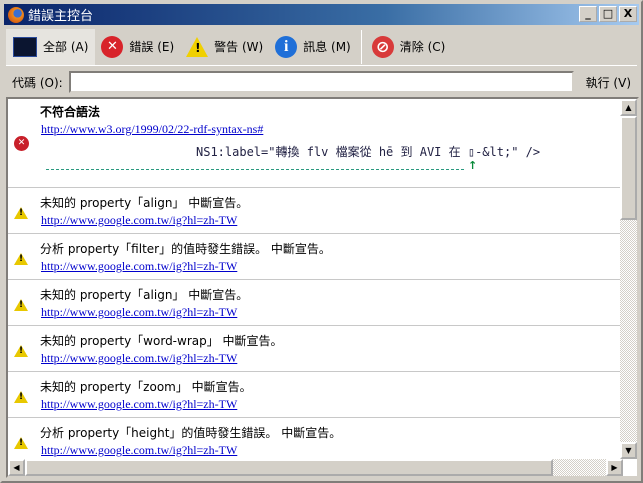 The image size is (643, 483). I want to click on vertical-scrollbar: ▲ ▼, so click(628, 279).